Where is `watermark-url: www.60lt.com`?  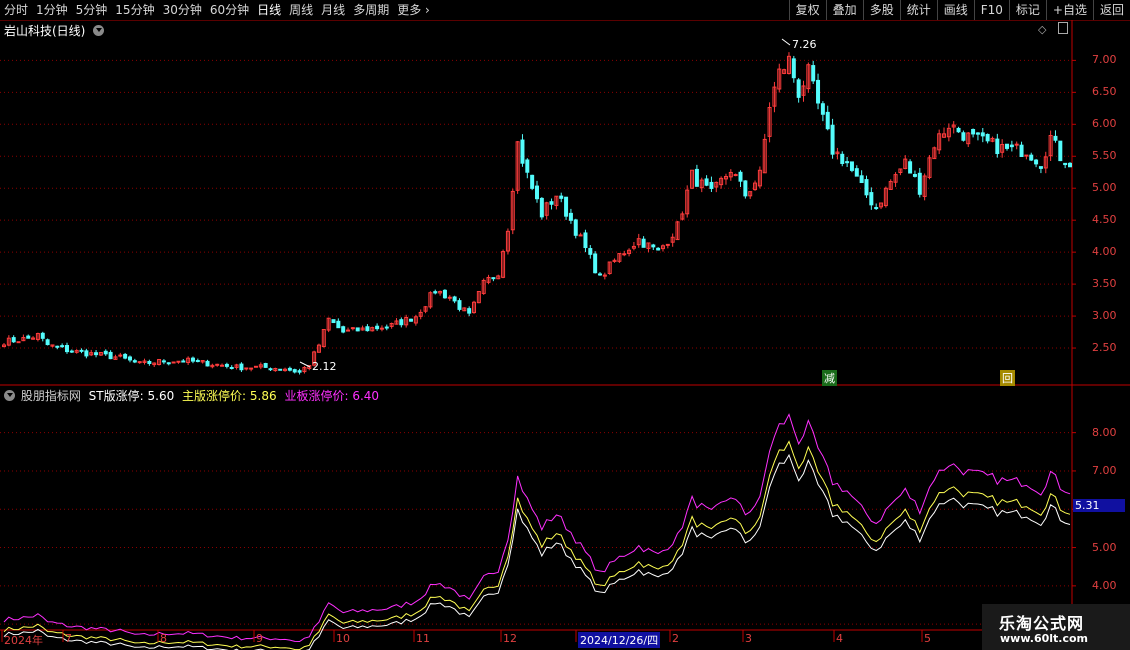 watermark-url: www.60lt.com is located at coordinates (1044, 638).